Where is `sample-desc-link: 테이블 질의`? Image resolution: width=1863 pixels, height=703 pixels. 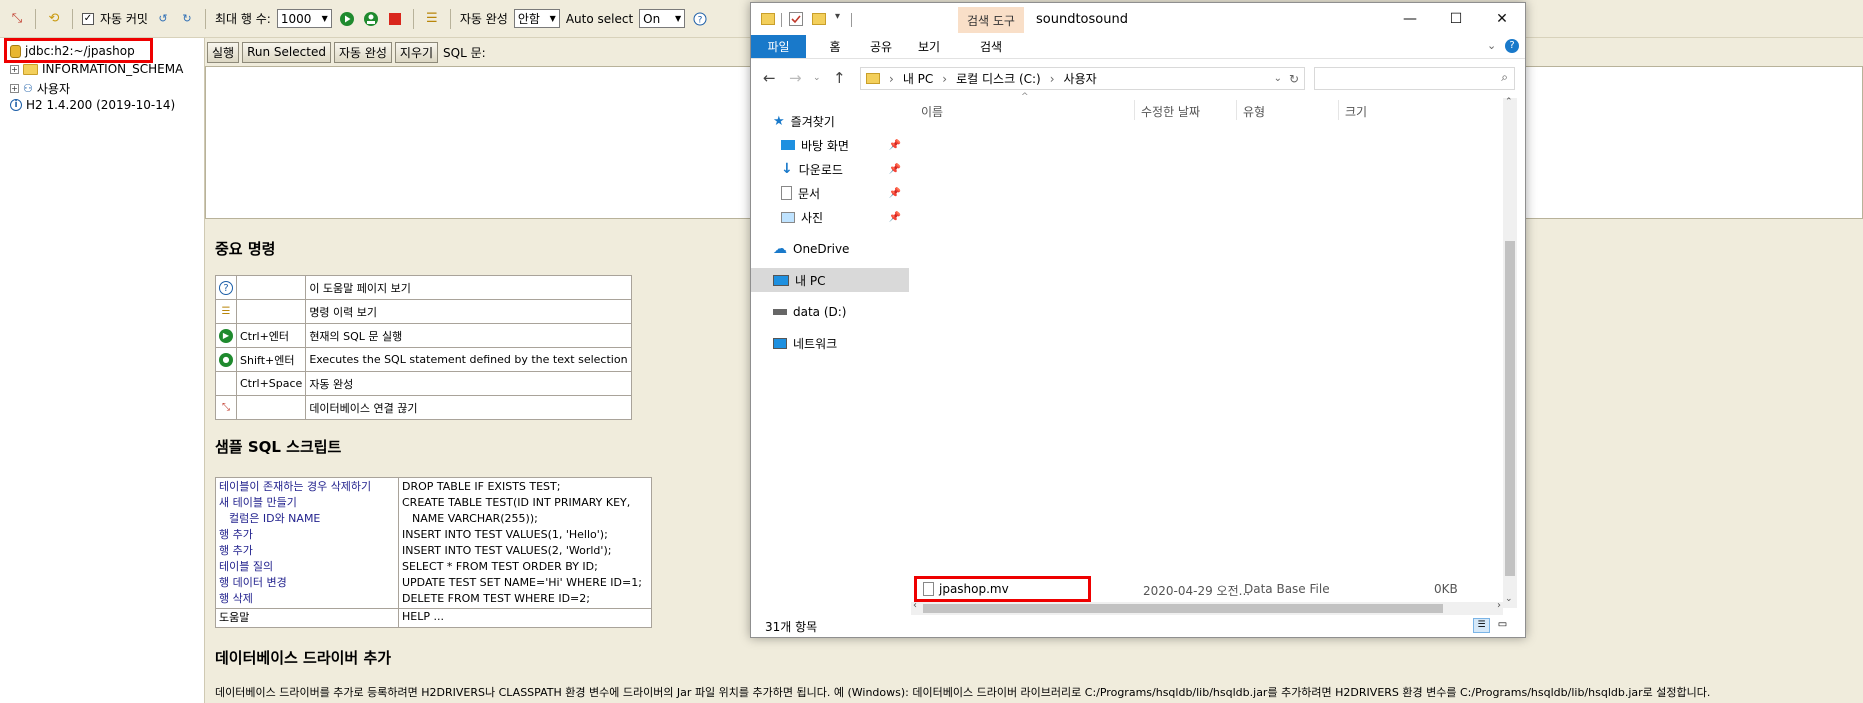 sample-desc-link: 테이블 질의 is located at coordinates (307, 567).